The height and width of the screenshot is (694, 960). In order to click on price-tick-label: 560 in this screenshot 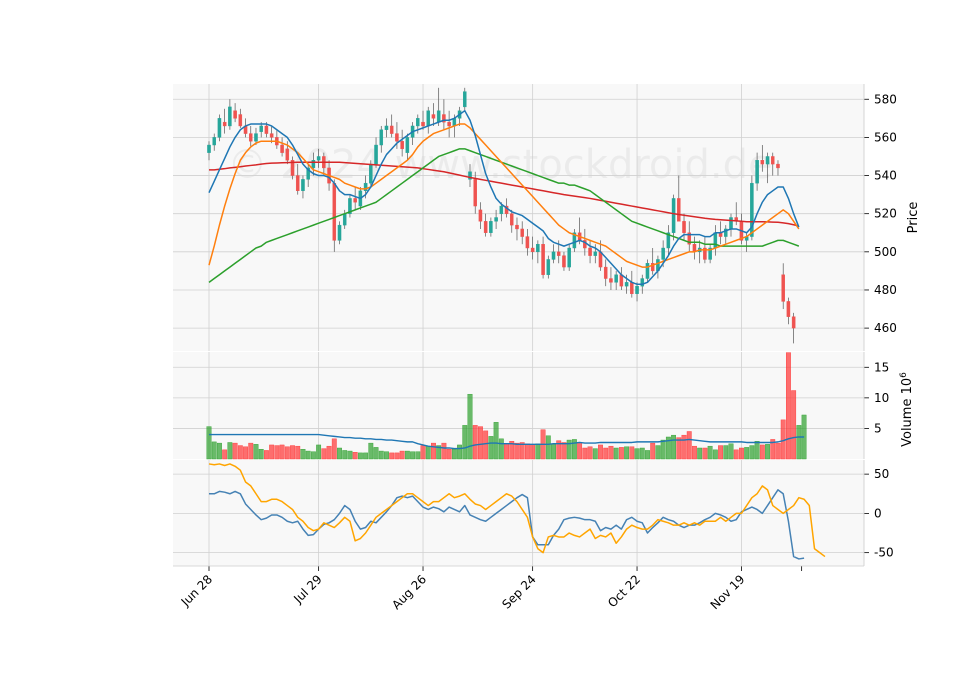, I will do `click(885, 137)`.